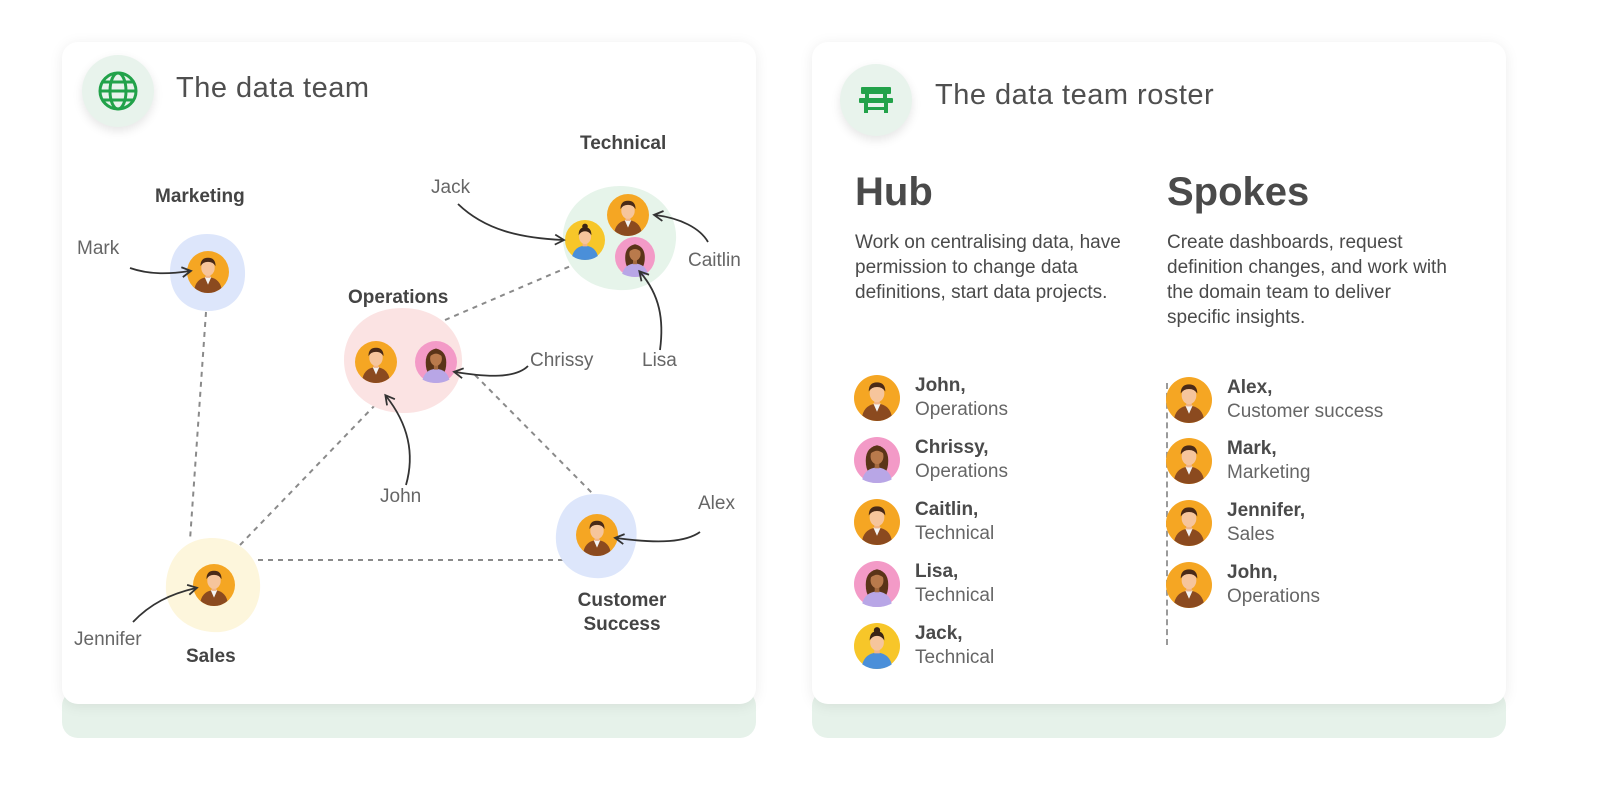 The height and width of the screenshot is (806, 1600). Describe the element at coordinates (398, 297) in the screenshot. I see `group-label-operations: Operations` at that location.